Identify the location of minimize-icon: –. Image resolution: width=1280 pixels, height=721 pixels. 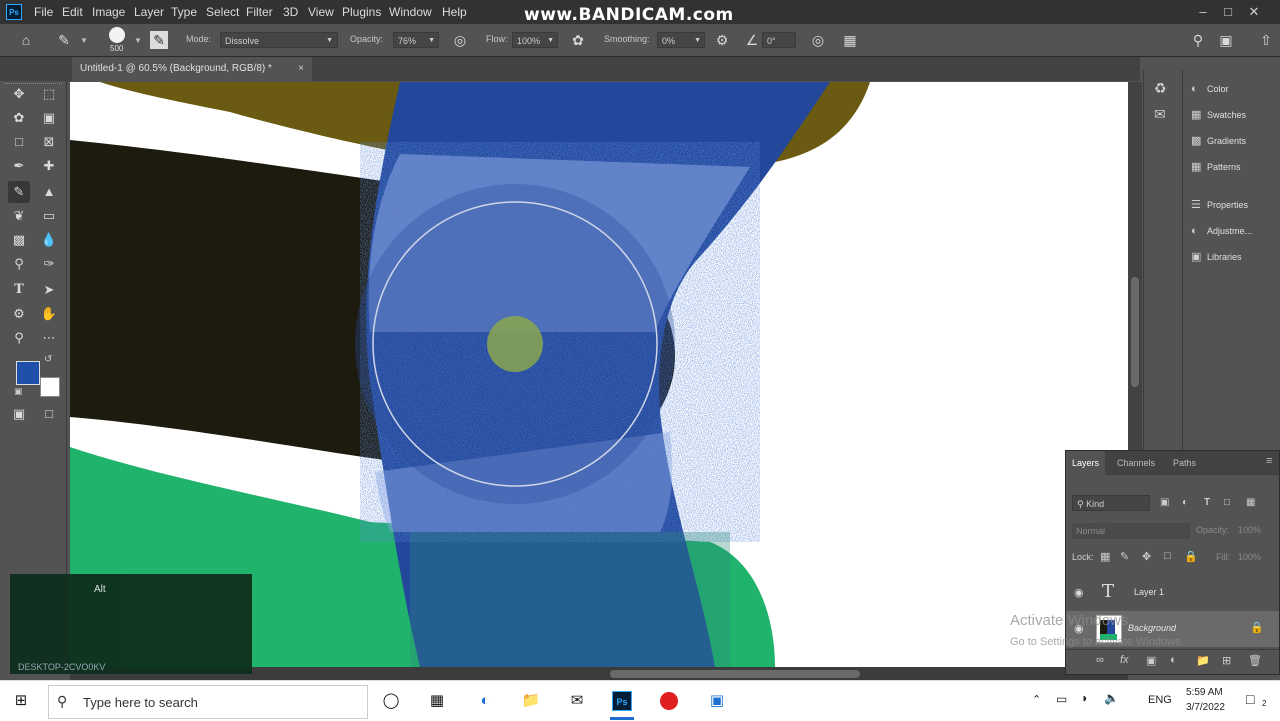
(1203, 12).